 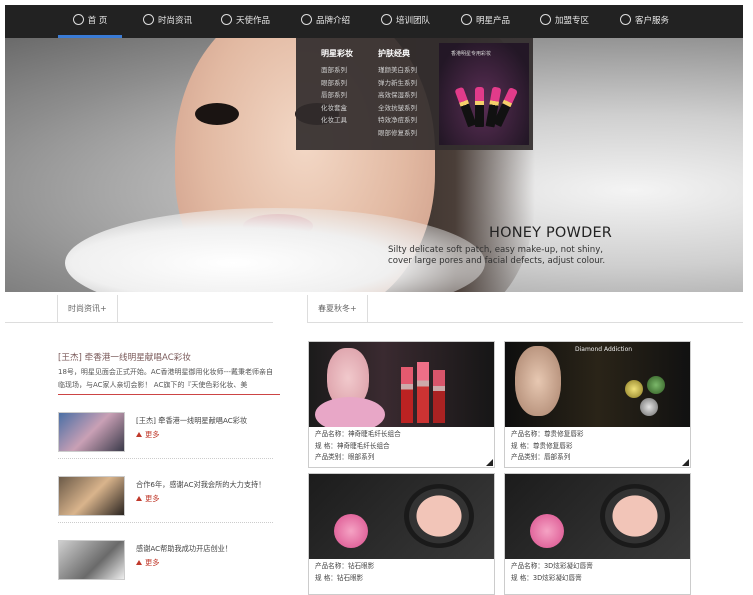 What do you see at coordinates (401, 446) in the screenshot?
I see `product-info: 产品名称：神奇睫毛纤长组合 规 格：神奇睫毛纤长组合 产品类别：眼部系列` at bounding box center [401, 446].